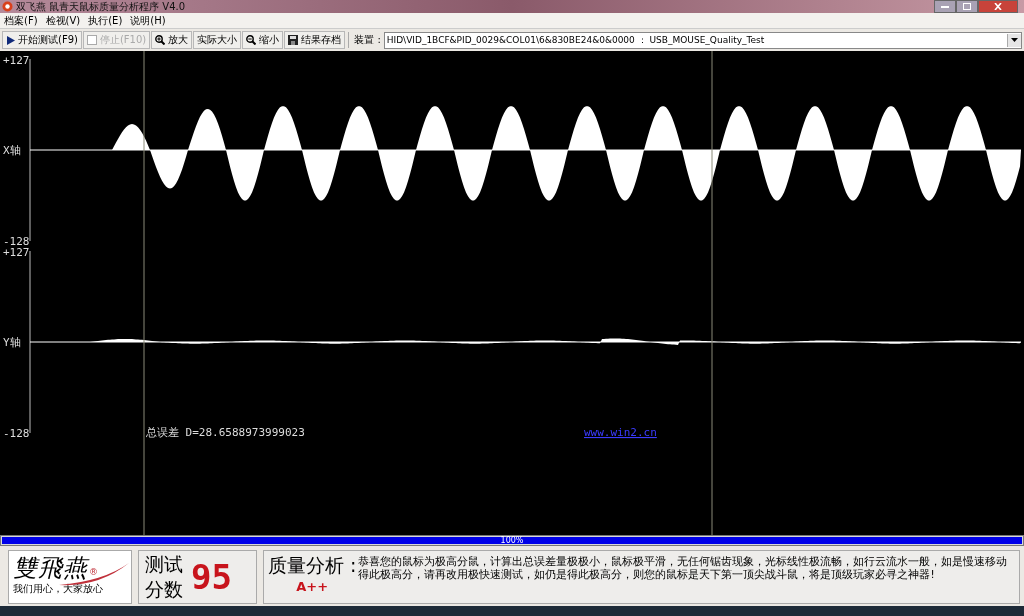  I want to click on maximize-button, so click(967, 6).